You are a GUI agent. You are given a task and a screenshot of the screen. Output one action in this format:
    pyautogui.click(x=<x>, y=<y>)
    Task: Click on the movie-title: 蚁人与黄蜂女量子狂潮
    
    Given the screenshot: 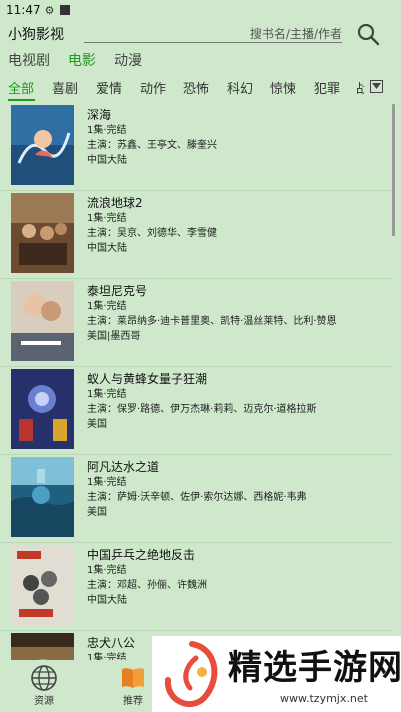 What is the action you would take?
    pyautogui.click(x=147, y=379)
    